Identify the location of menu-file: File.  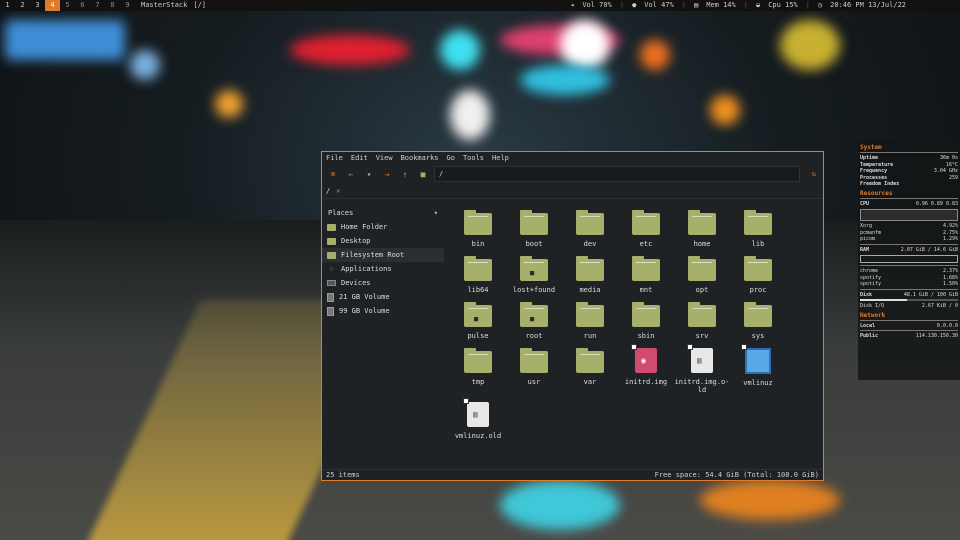
(334, 158).